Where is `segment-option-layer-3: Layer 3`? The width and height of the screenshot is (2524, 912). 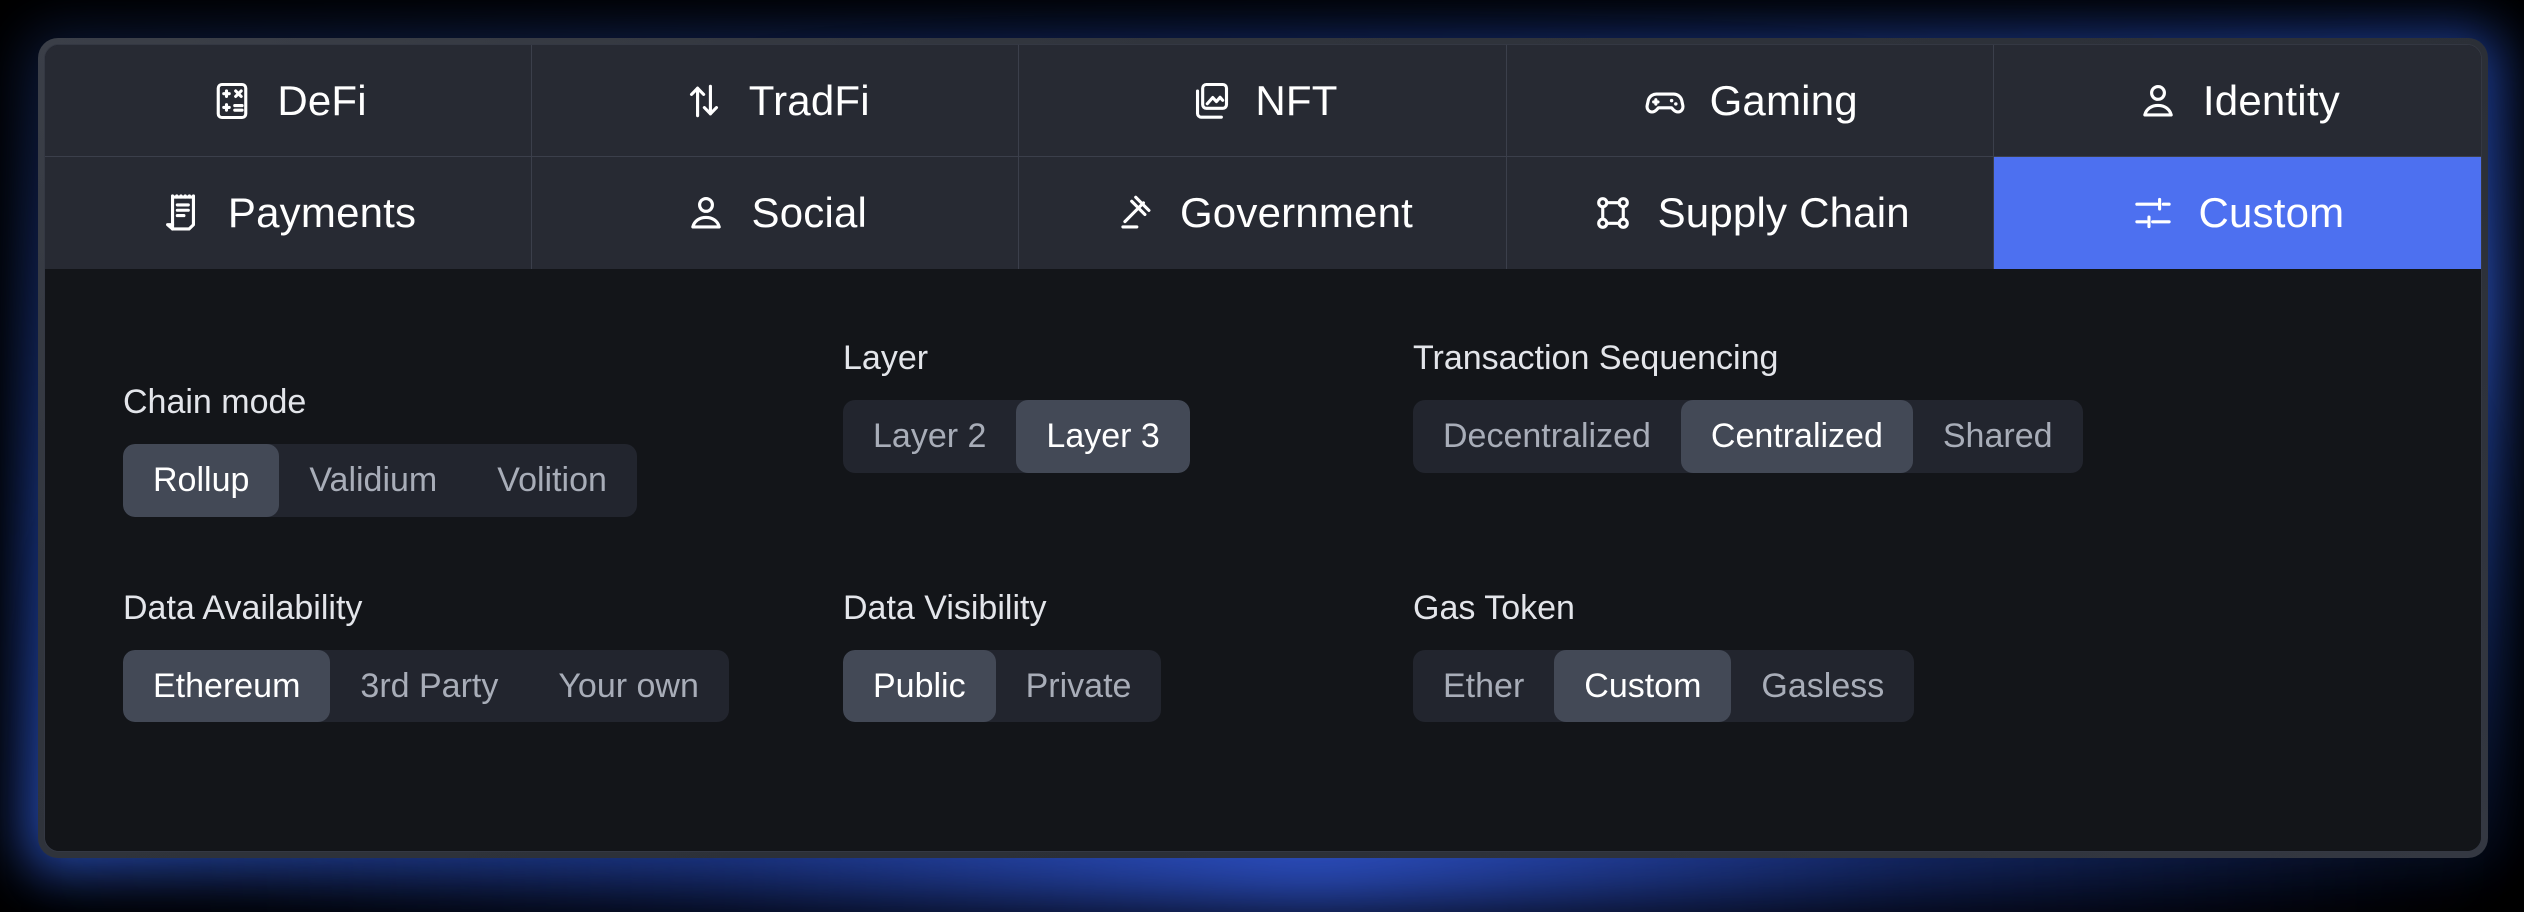
segment-option-layer-3: Layer 3 is located at coordinates (1103, 436).